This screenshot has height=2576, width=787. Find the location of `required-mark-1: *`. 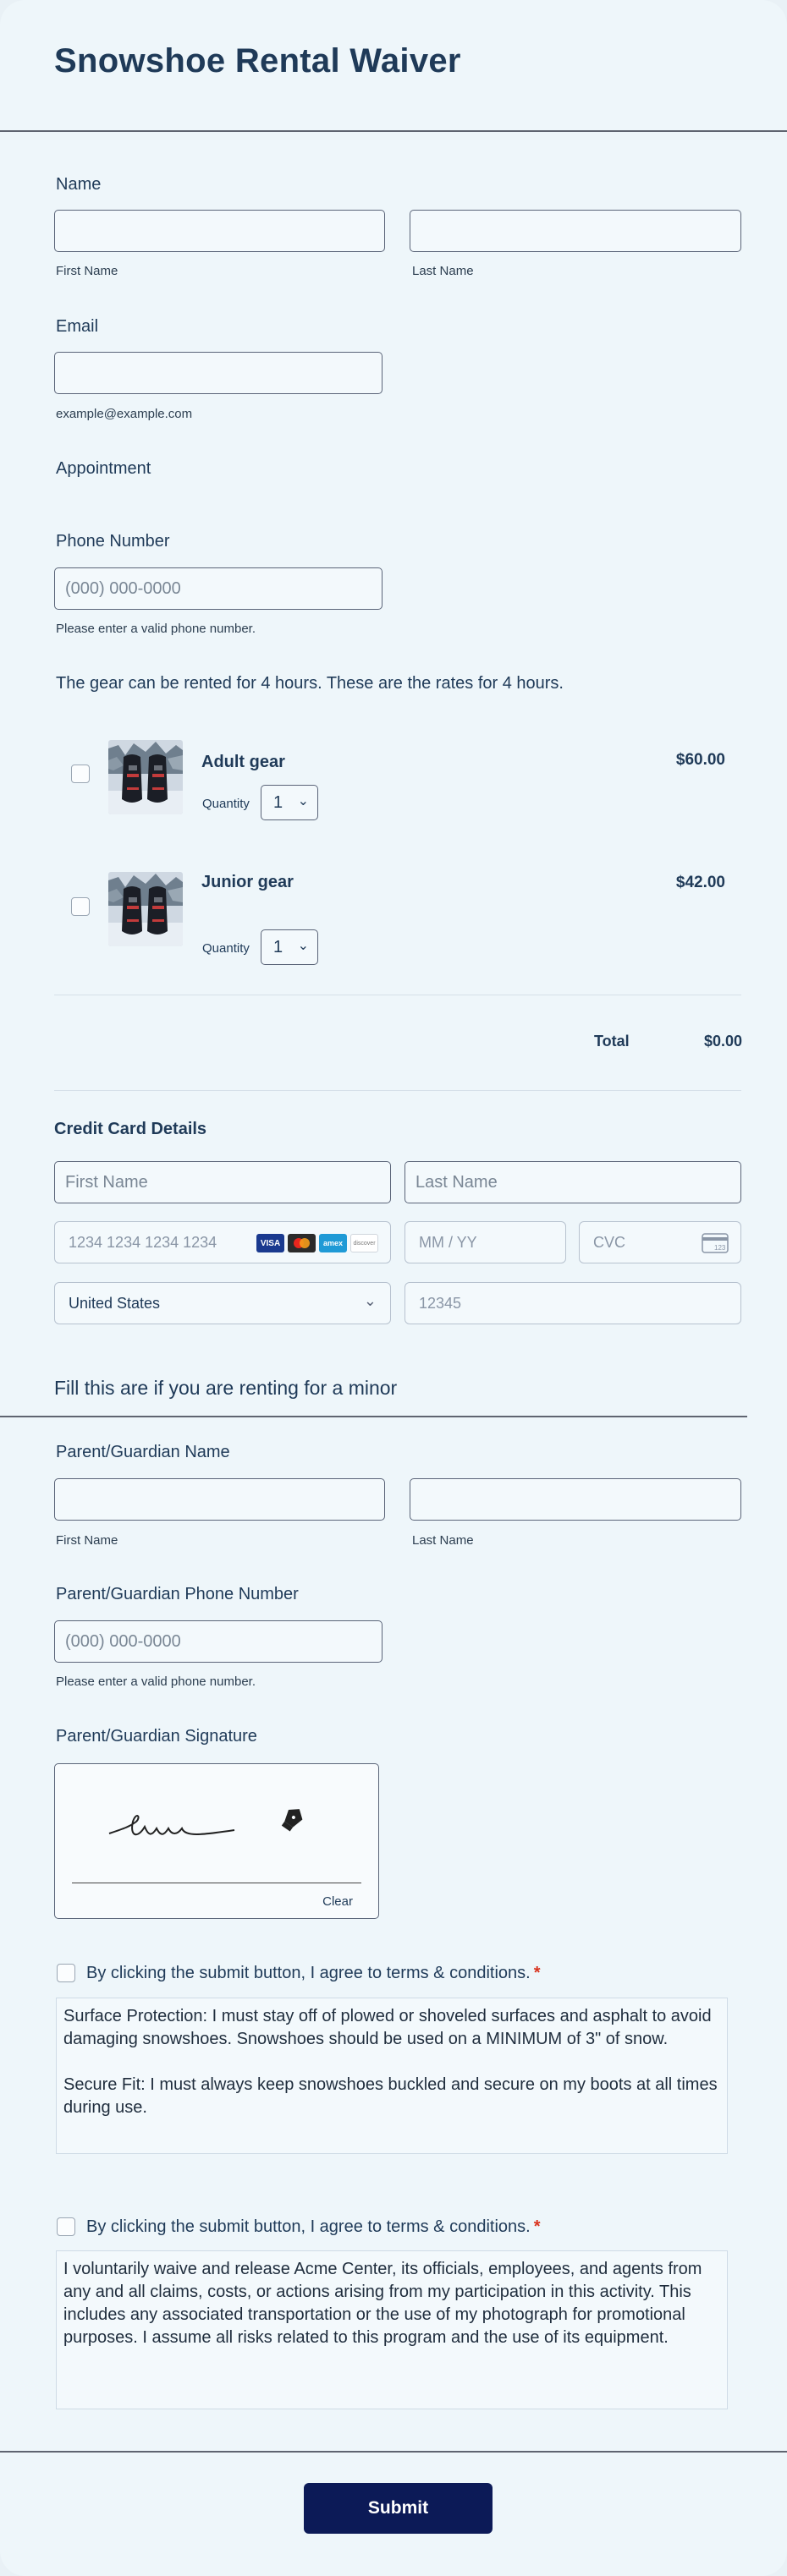

required-mark-1: * is located at coordinates (537, 1973).